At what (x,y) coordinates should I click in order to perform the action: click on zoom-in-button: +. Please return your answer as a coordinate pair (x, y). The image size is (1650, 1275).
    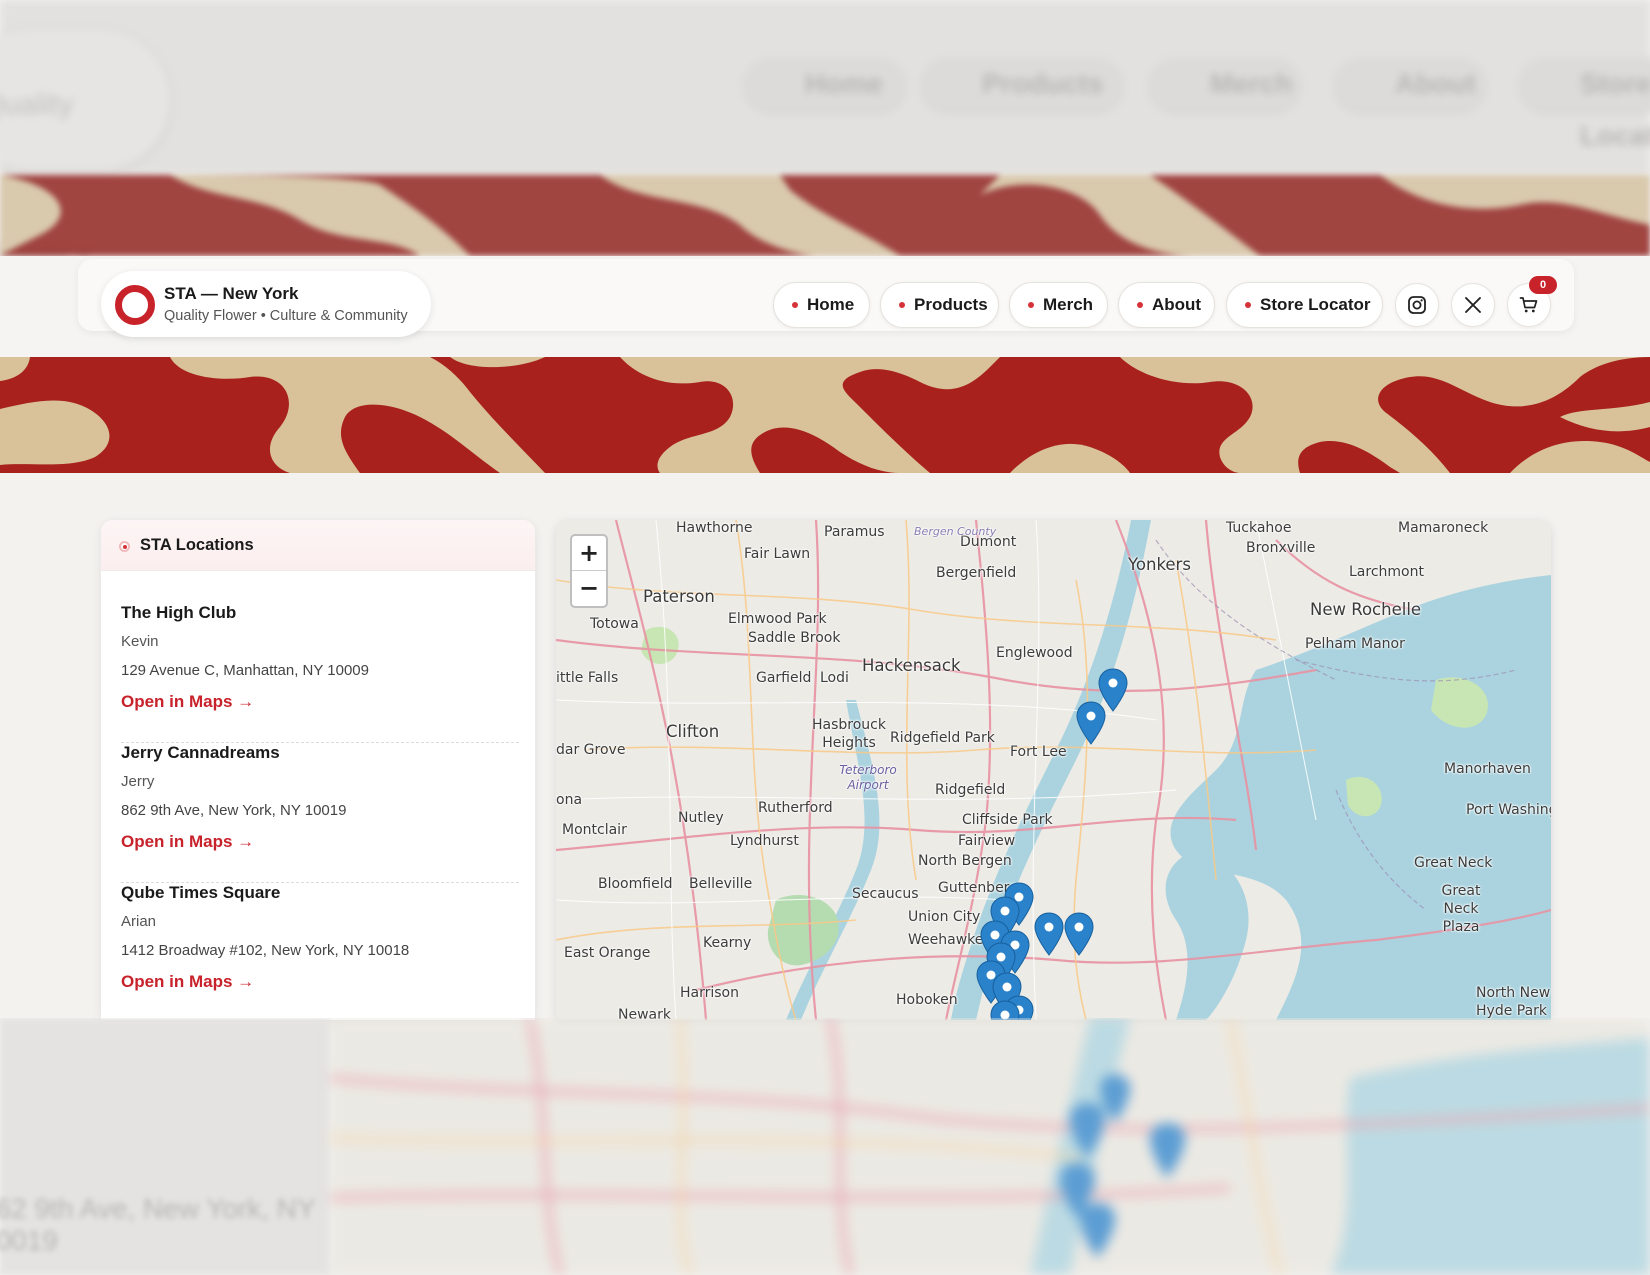
    Looking at the image, I should click on (589, 553).